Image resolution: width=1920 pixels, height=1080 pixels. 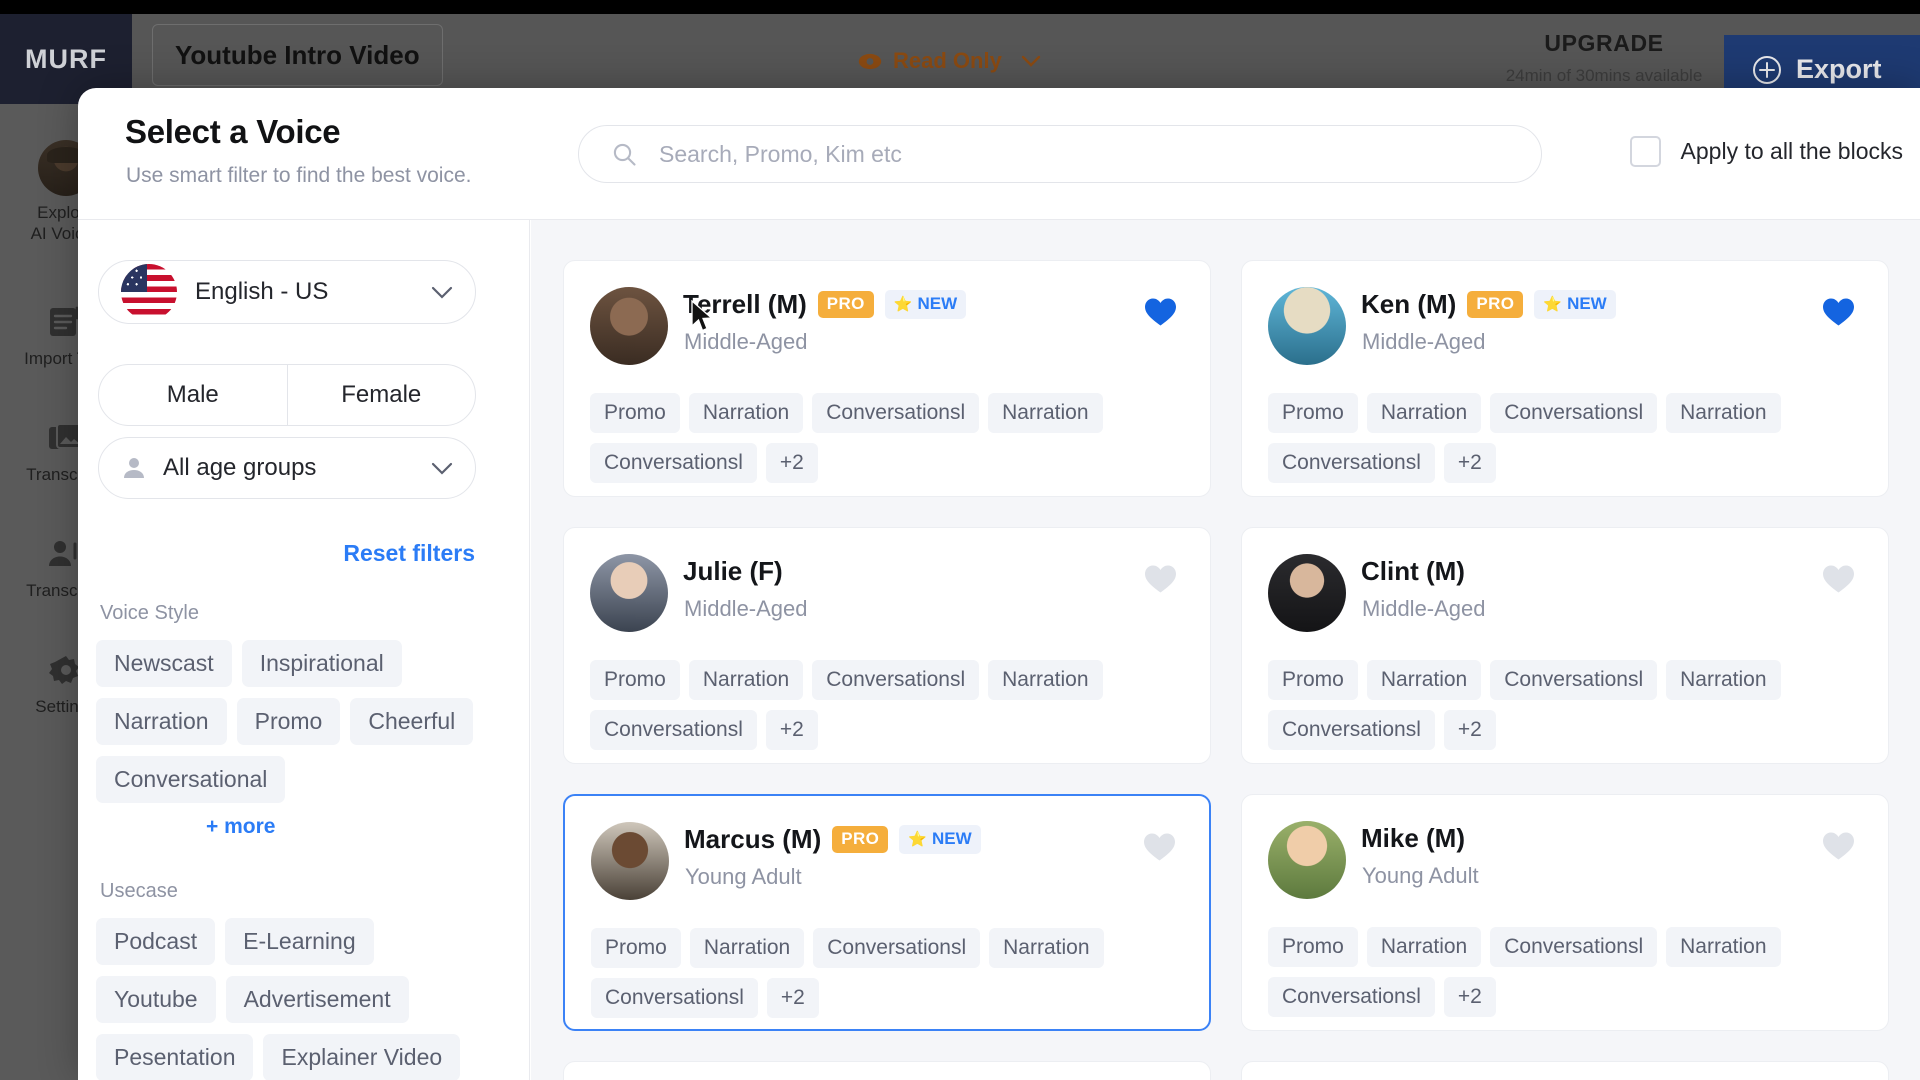 I want to click on voice-style-chip-0: Newscast, so click(x=164, y=663).